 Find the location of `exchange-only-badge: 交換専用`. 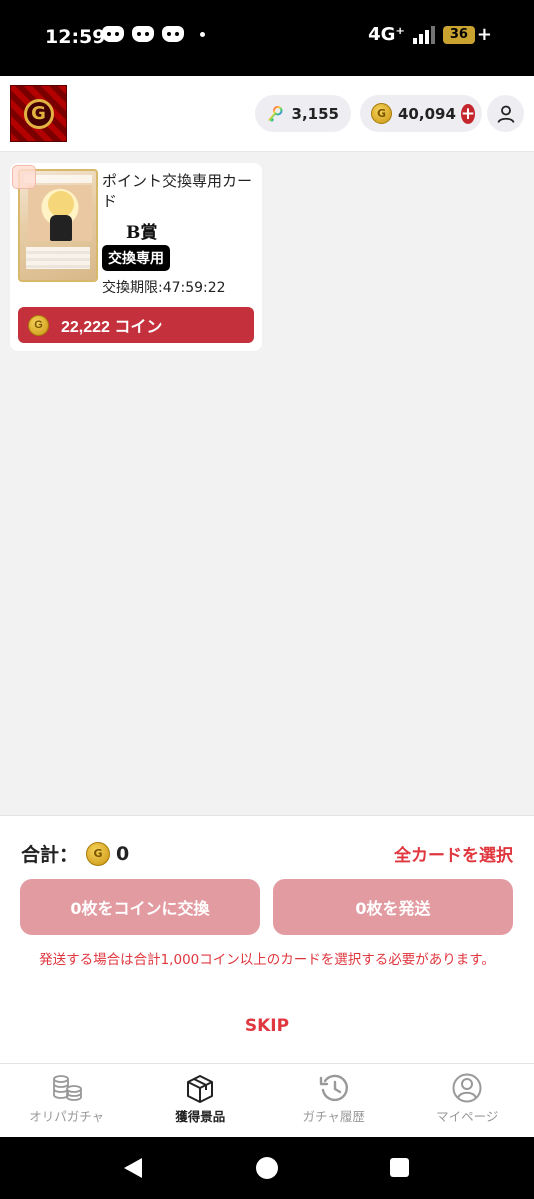

exchange-only-badge: 交換専用 is located at coordinates (136, 258).